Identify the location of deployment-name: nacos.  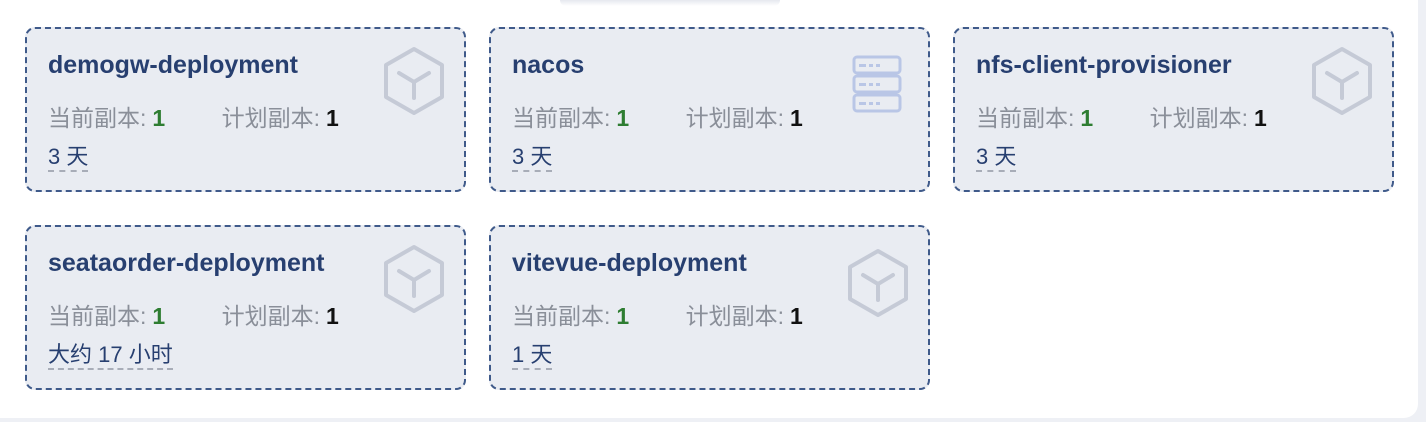
(548, 65).